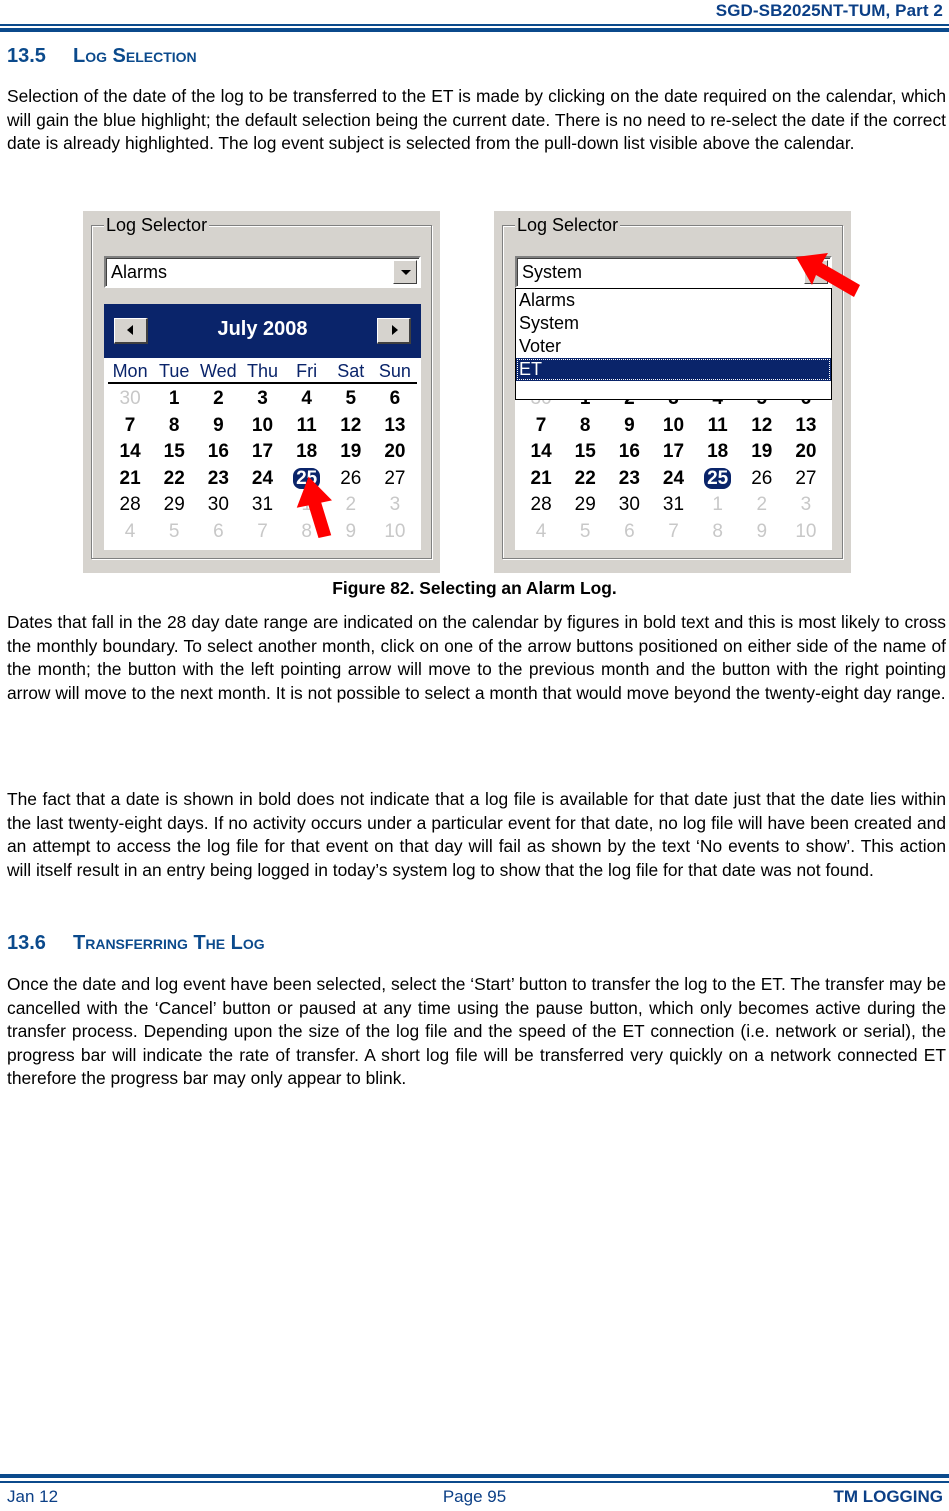 The height and width of the screenshot is (1511, 949). Describe the element at coordinates (394, 331) in the screenshot. I see `next-month-button` at that location.